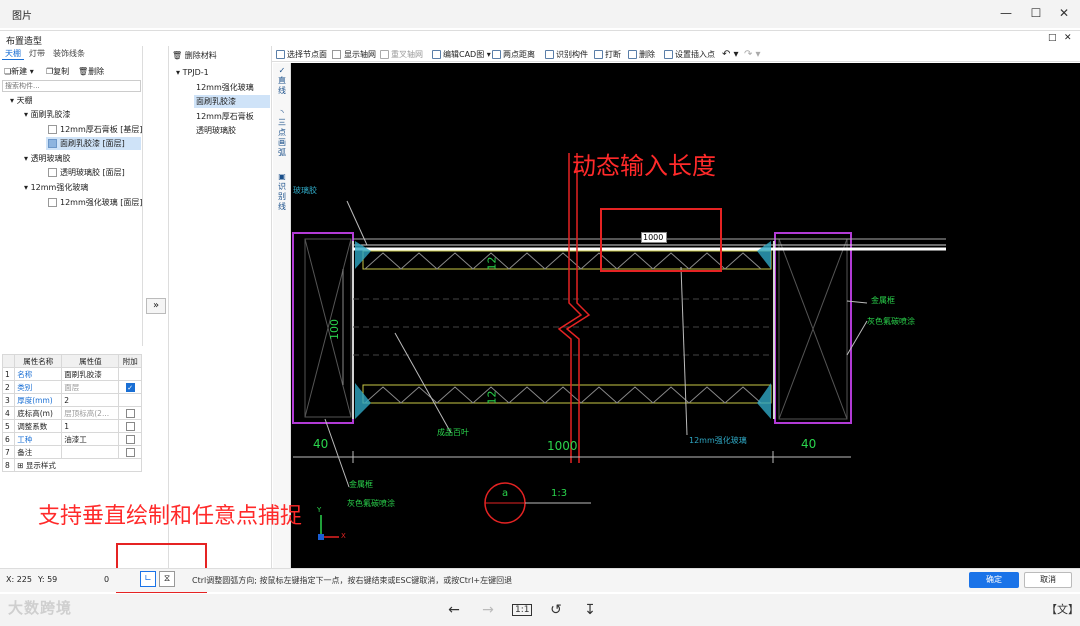  Describe the element at coordinates (883, 300) in the screenshot. I see `label-metal-frame-right: 金属框` at that location.